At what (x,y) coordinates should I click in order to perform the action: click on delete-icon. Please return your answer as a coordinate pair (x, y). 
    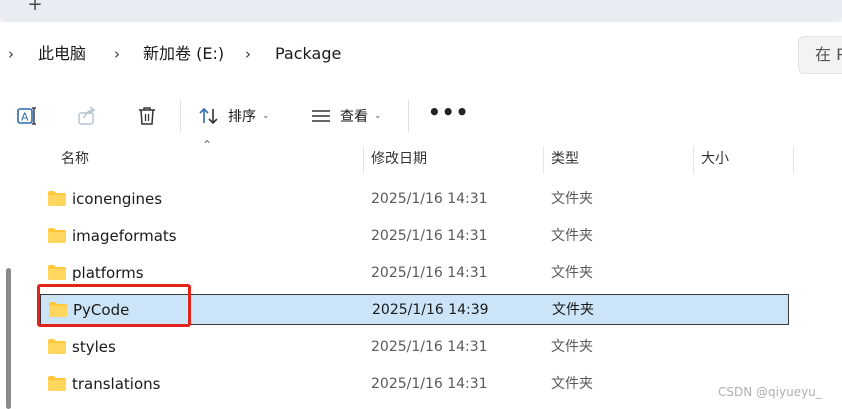
    Looking at the image, I should click on (147, 116).